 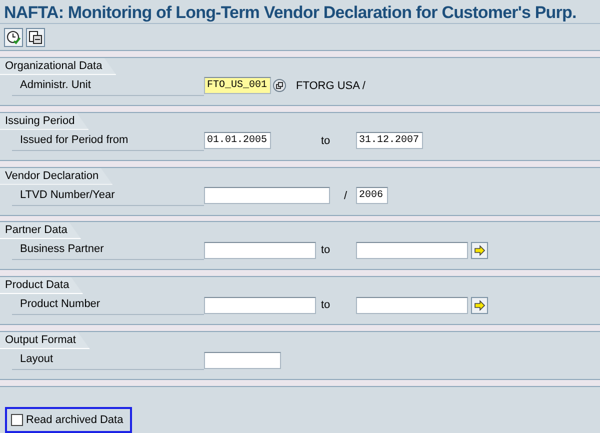 What do you see at coordinates (372, 195) in the screenshot?
I see `input-field: 2006` at bounding box center [372, 195].